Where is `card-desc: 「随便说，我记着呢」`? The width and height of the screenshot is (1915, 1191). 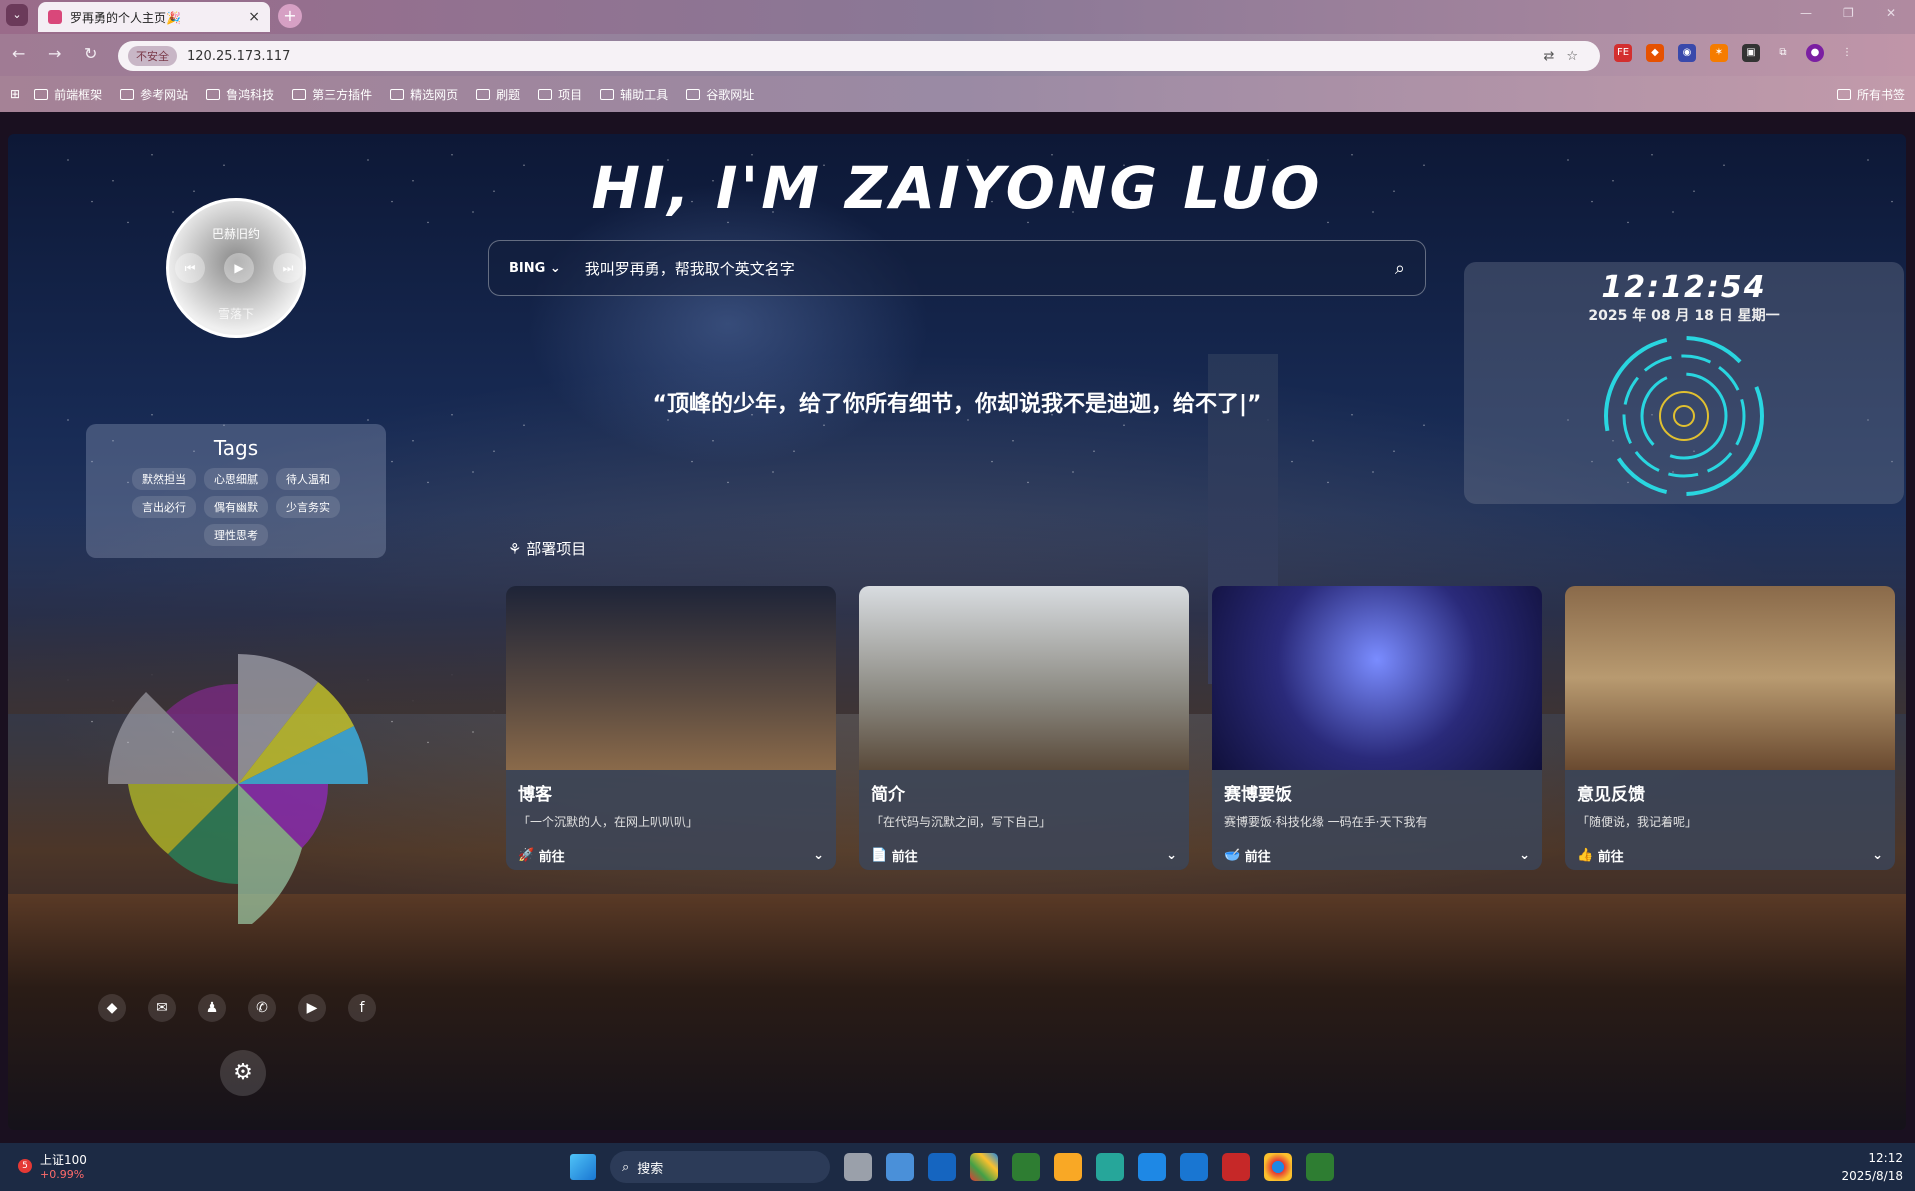 card-desc: 「随便说，我记着呢」 is located at coordinates (1637, 822).